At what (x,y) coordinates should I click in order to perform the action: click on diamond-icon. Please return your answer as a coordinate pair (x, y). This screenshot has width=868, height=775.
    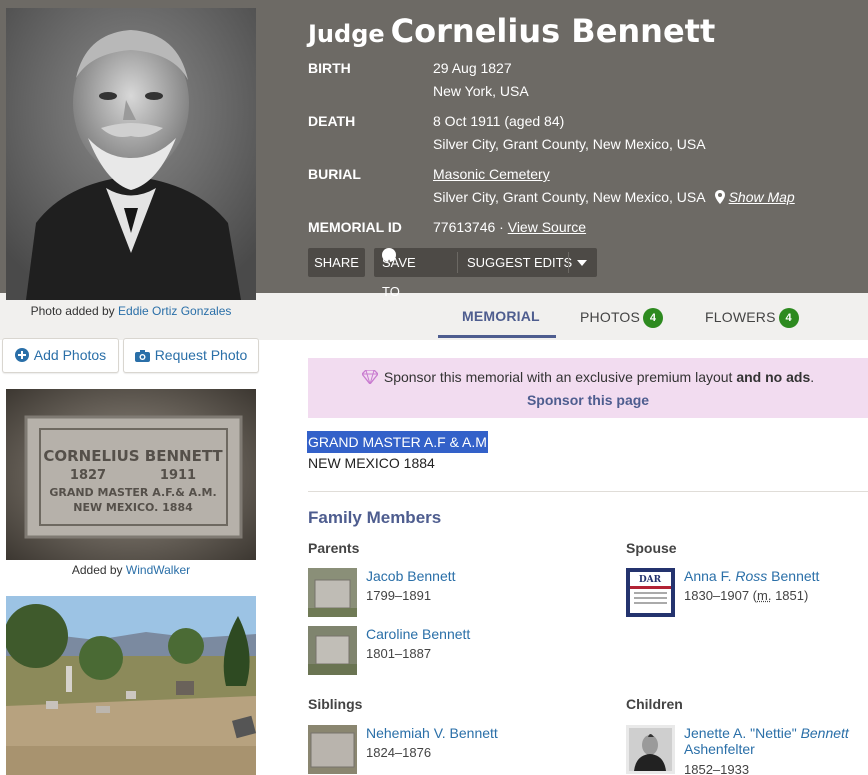
    Looking at the image, I should click on (370, 378).